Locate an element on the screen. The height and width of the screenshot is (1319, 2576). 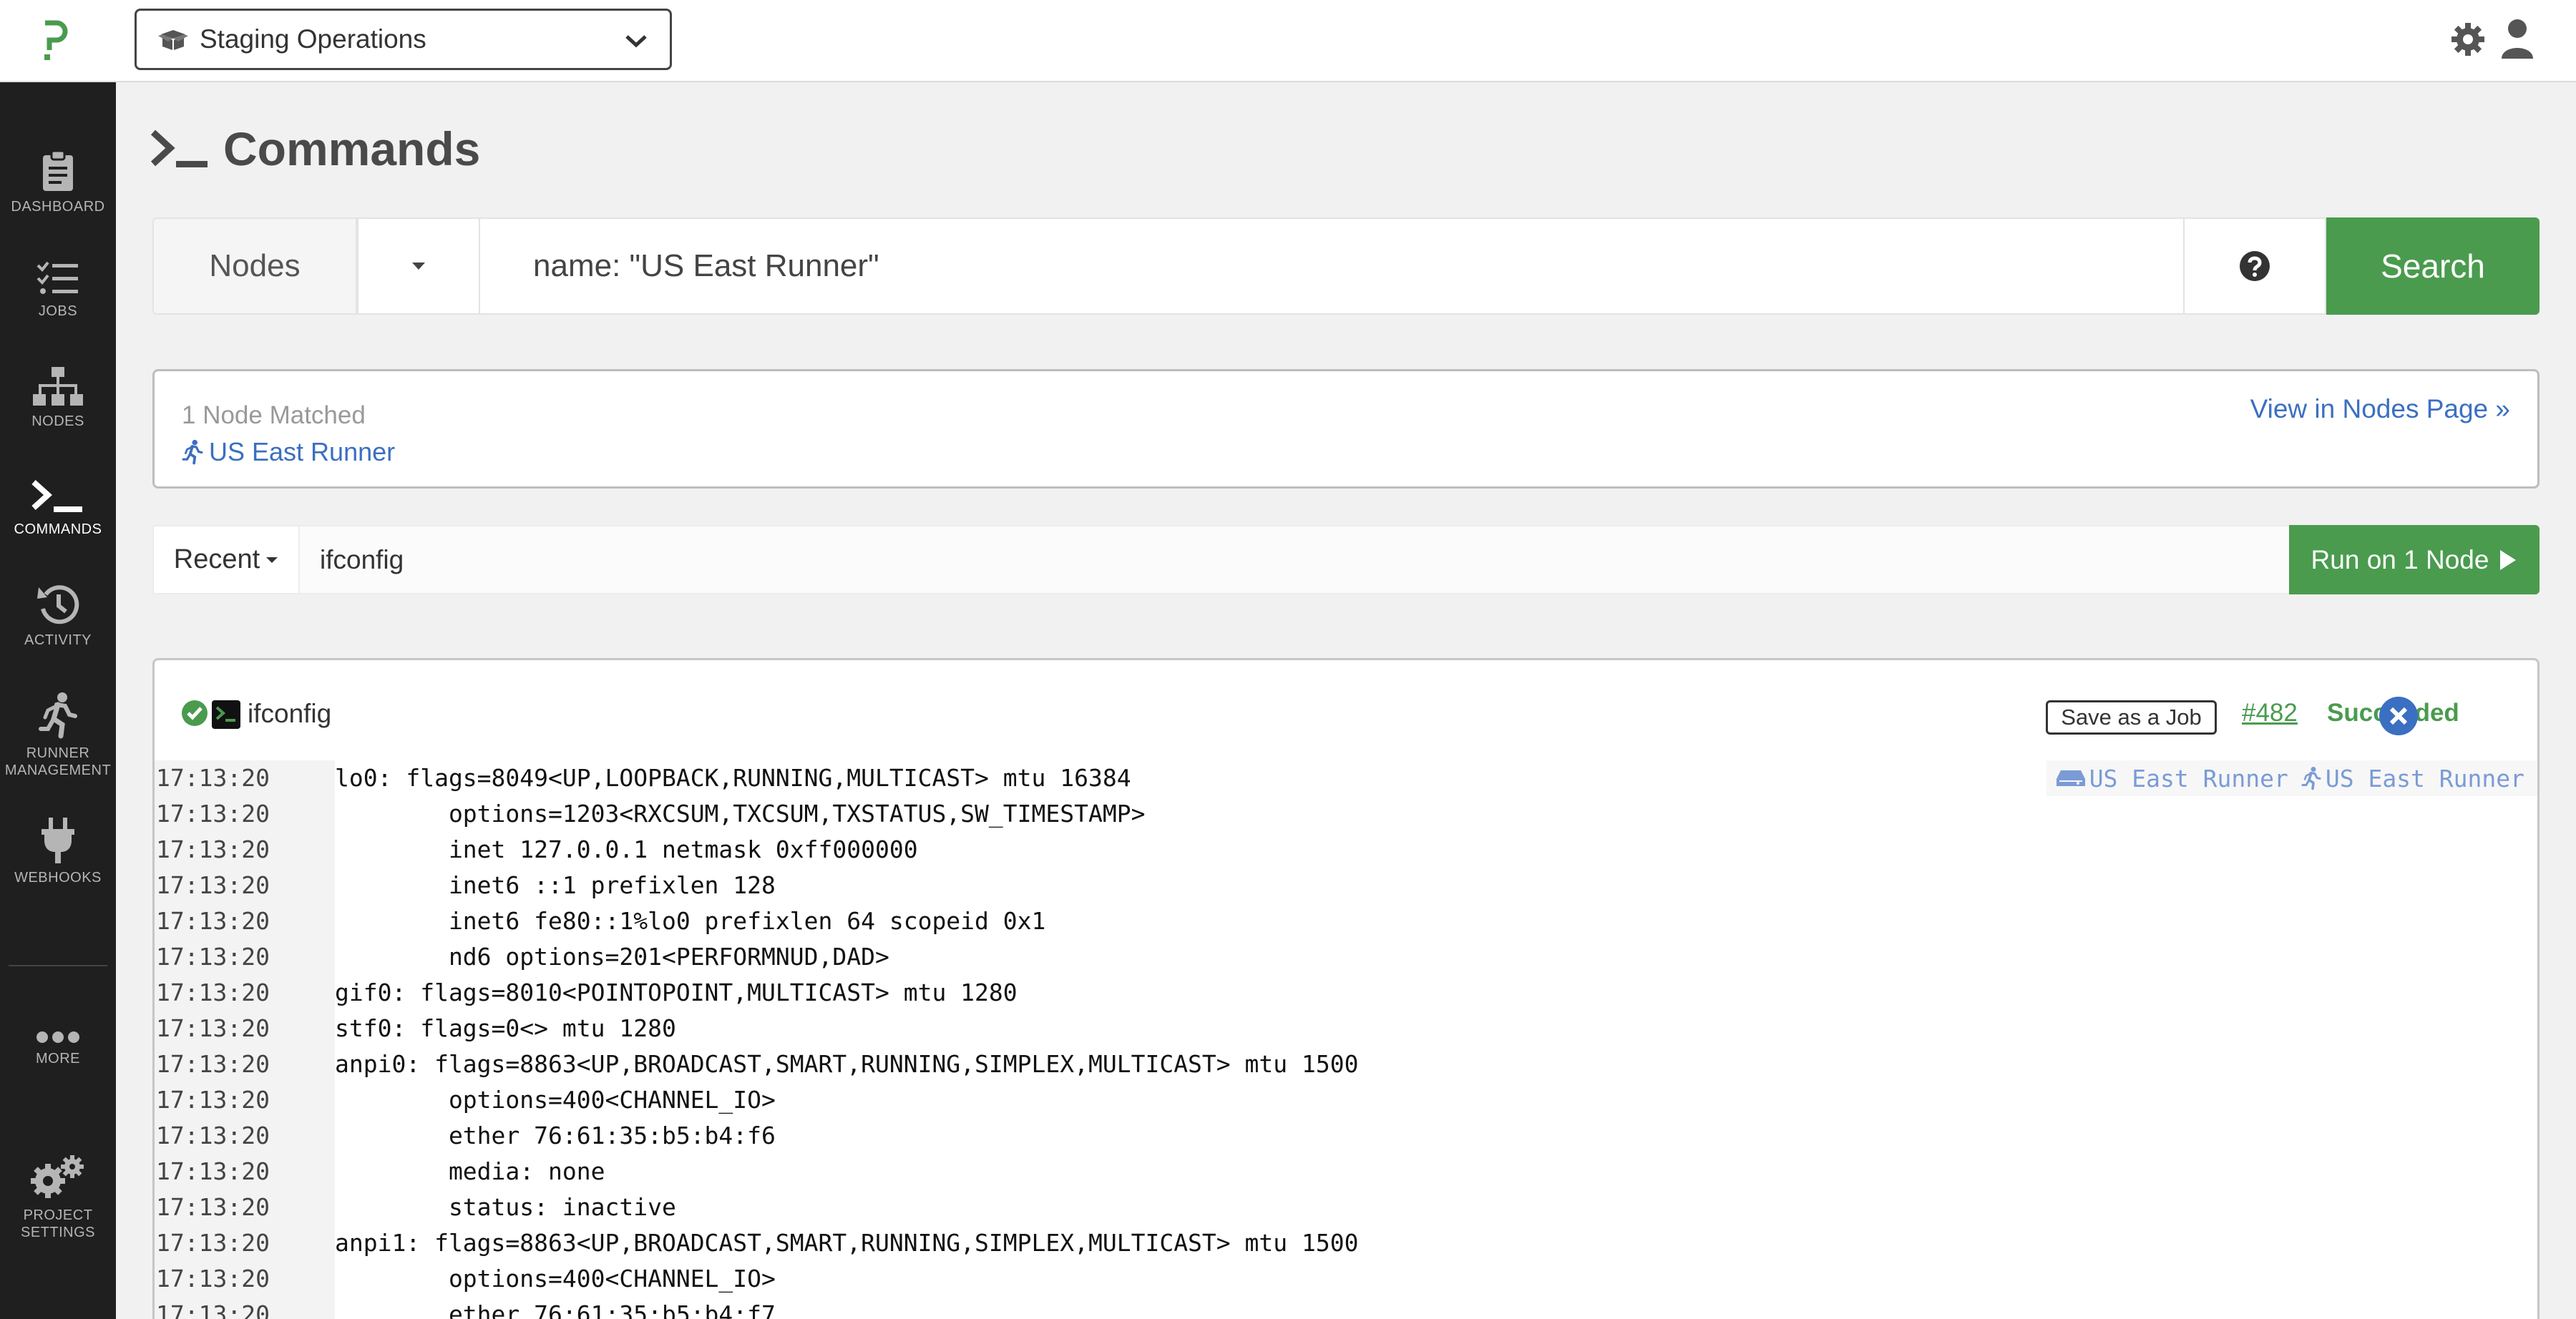
command-input-value: ifconfig is located at coordinates (362, 559).